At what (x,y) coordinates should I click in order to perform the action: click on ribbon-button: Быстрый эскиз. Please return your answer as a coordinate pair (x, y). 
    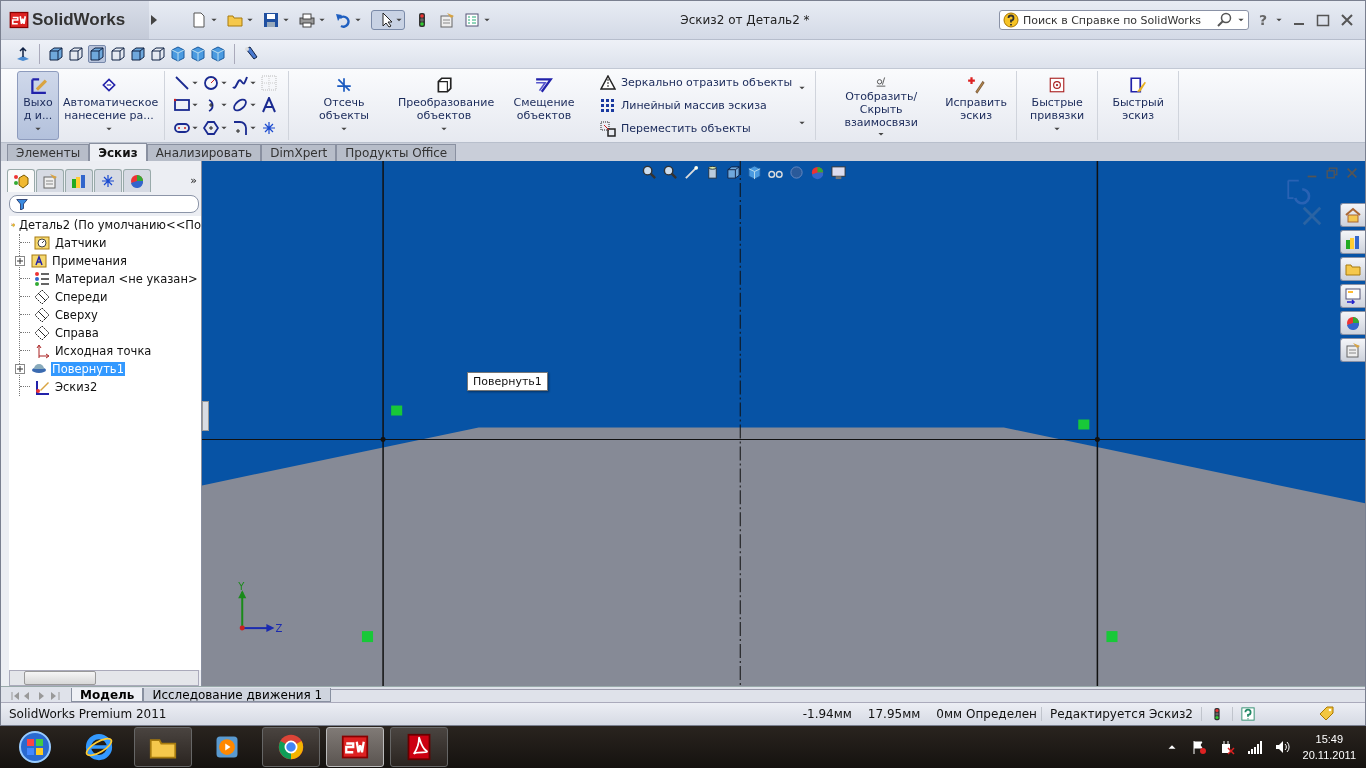
    Looking at the image, I should click on (1138, 105).